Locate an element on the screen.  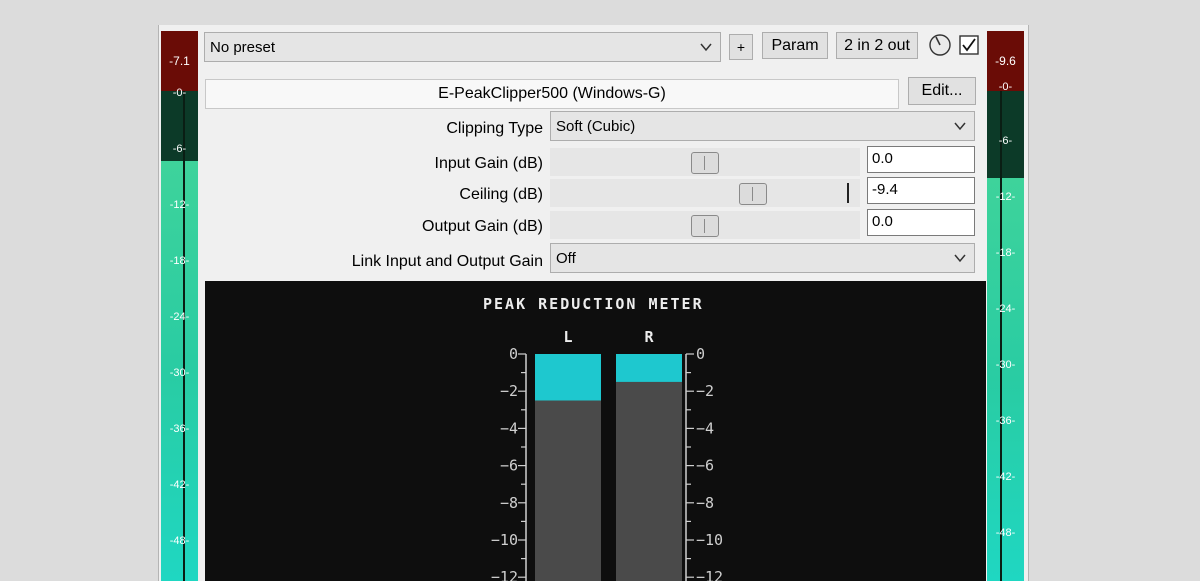
channel-label: R is located at coordinates (649, 337).